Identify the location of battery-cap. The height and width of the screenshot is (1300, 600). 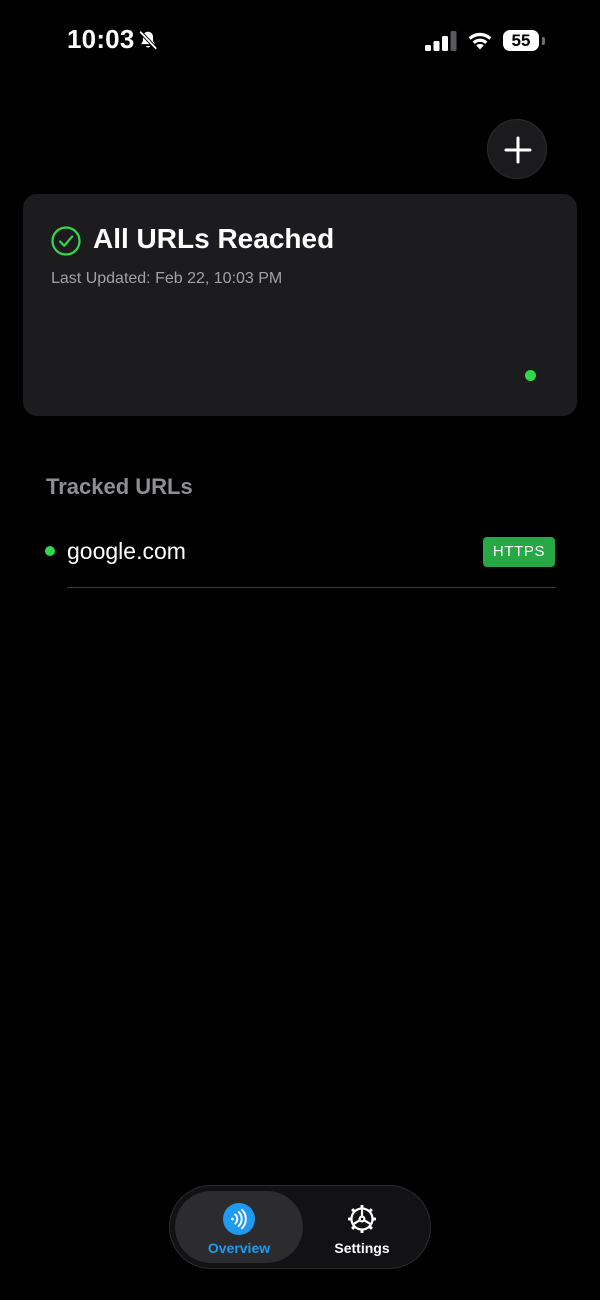
(543, 41).